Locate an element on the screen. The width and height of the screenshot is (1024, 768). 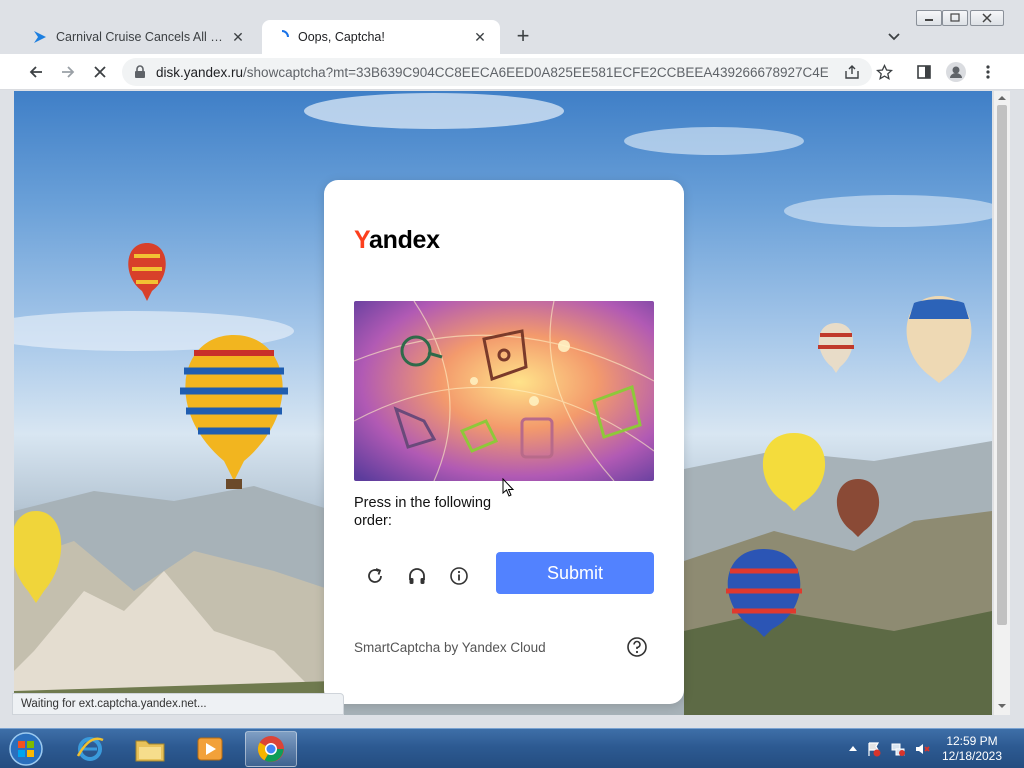
arrow-left-icon is located at coordinates (35, 72).